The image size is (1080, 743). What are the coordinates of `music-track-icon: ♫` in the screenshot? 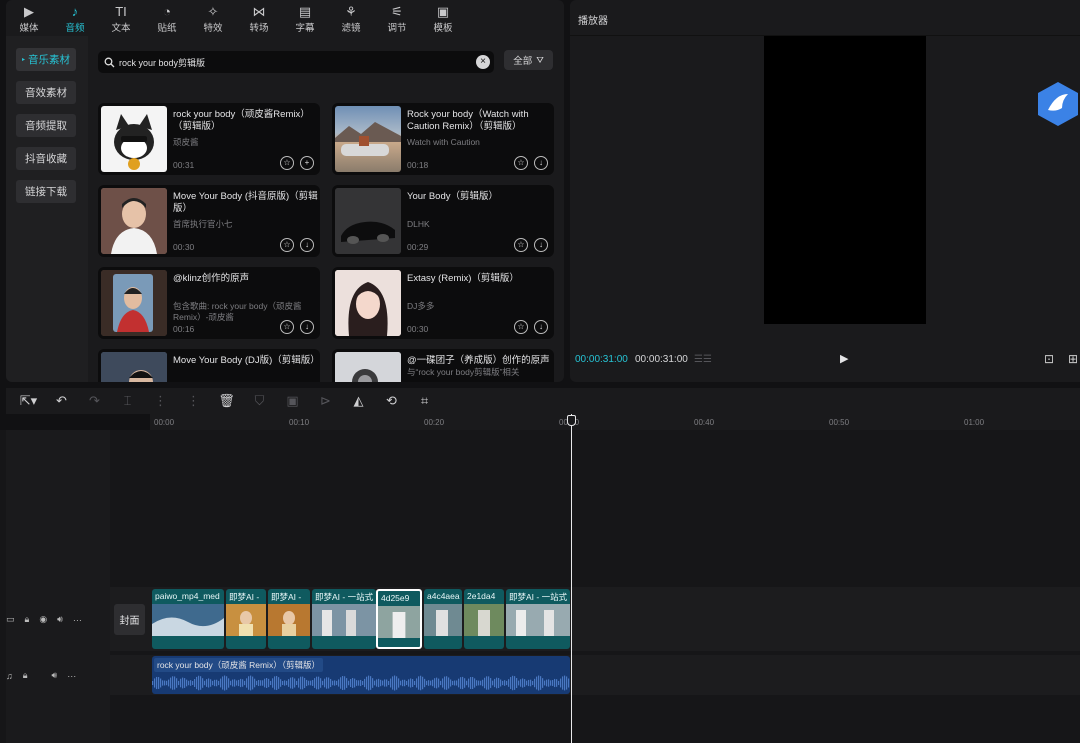 It's located at (9, 675).